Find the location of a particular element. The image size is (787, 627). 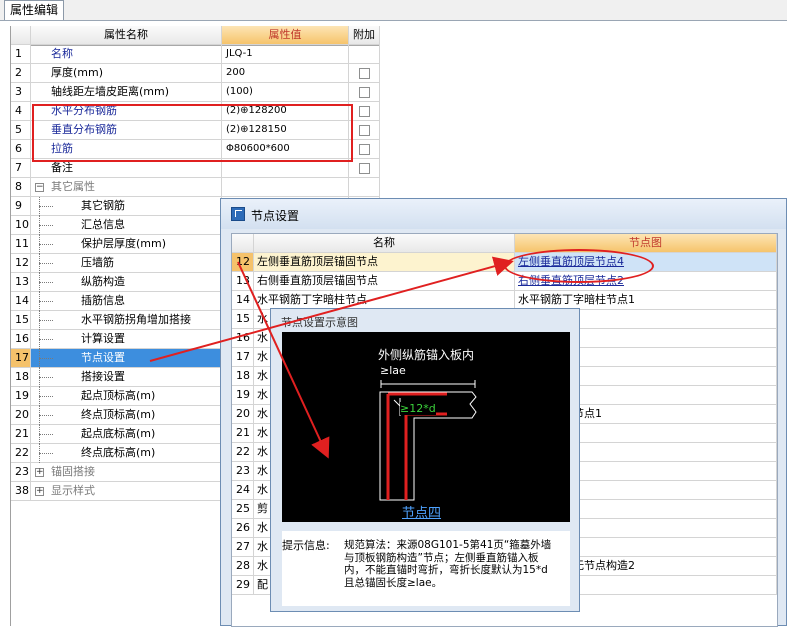

grid-row: 2 厚度(mm) 200 is located at coordinates (195, 73).